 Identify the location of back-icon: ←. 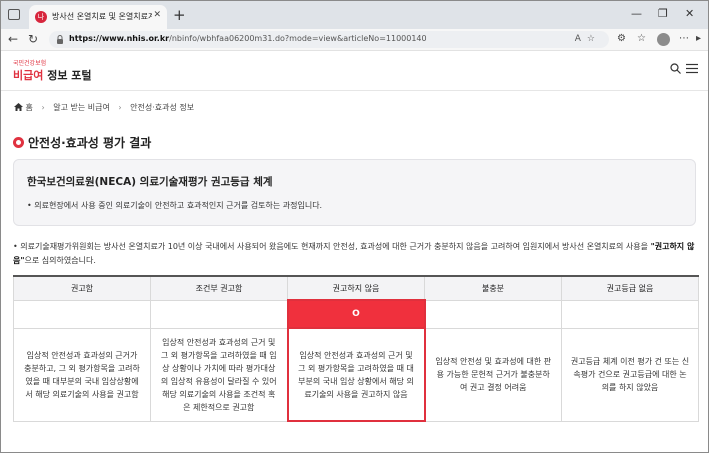
(13, 39).